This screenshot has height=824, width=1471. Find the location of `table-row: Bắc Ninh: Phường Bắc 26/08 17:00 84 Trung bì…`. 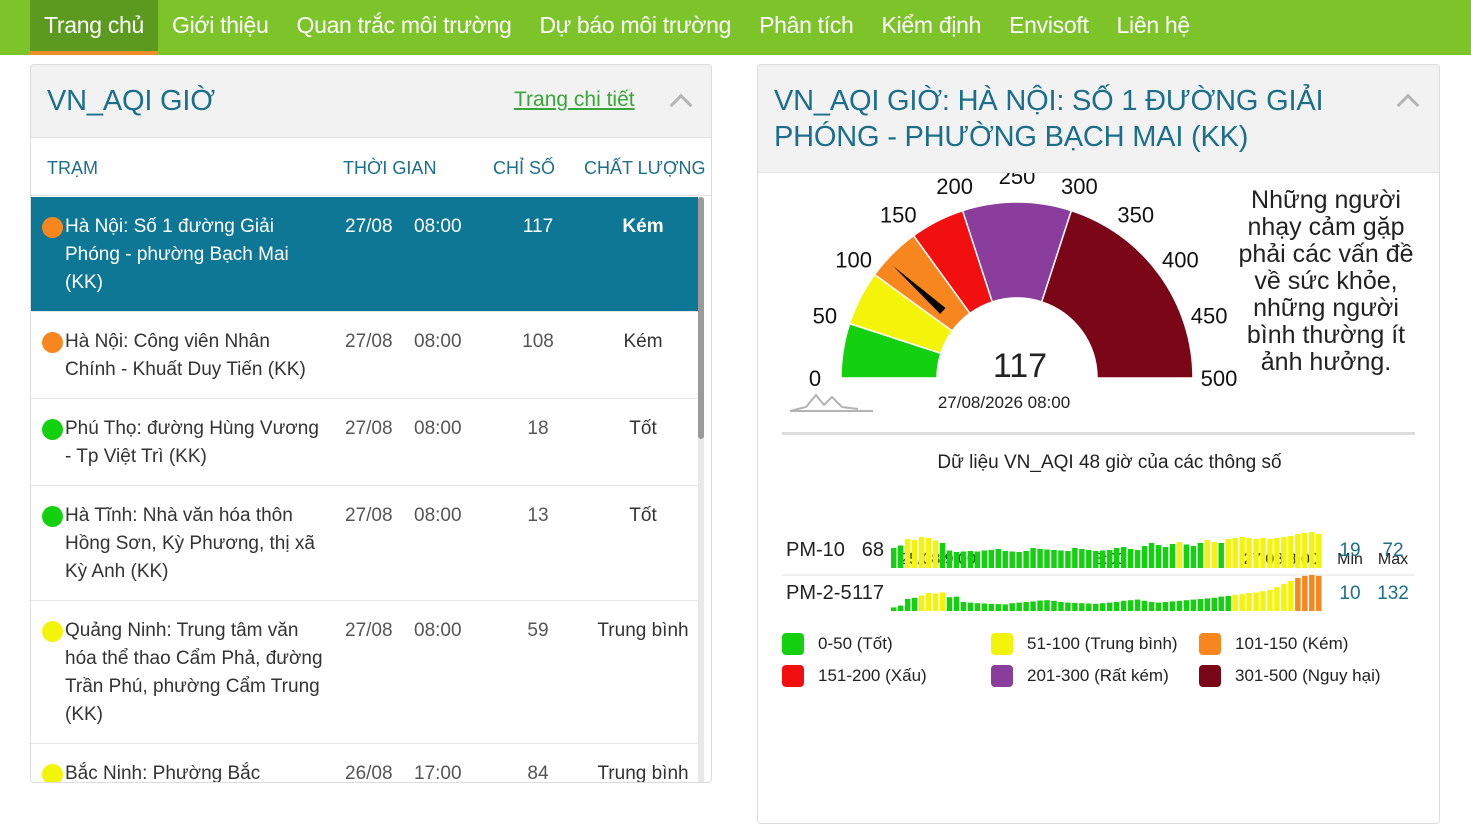

table-row: Bắc Ninh: Phường Bắc 26/08 17:00 84 Trung bì… is located at coordinates (366, 763).